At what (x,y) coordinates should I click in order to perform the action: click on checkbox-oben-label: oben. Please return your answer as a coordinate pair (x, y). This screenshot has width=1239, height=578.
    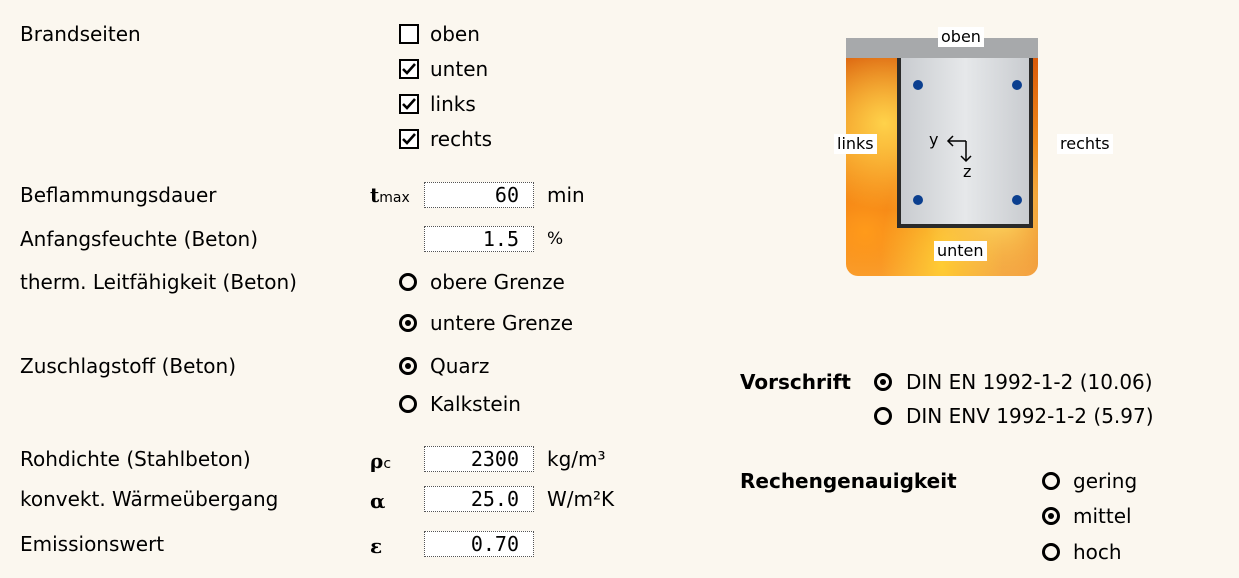
    Looking at the image, I should click on (455, 34).